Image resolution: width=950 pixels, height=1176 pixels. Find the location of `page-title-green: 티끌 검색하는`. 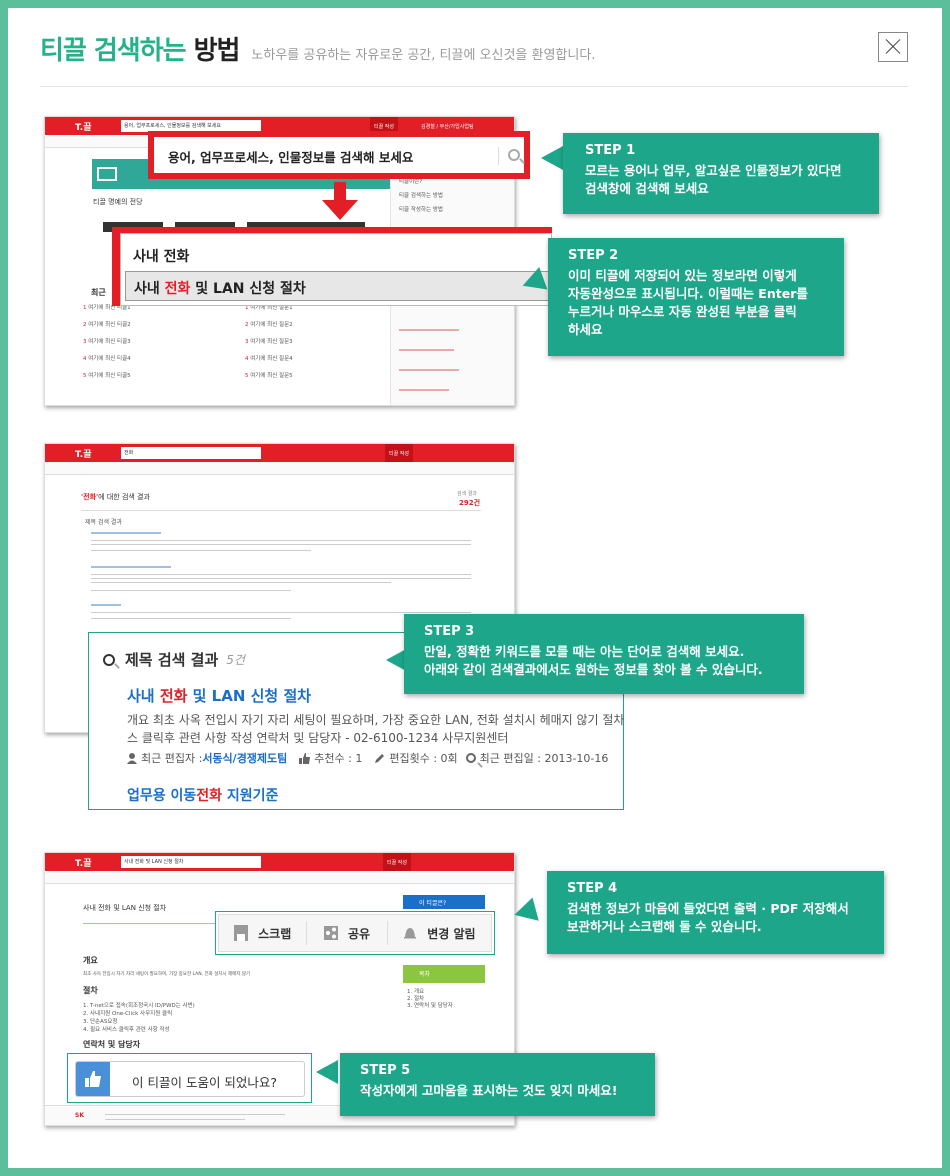

page-title-green: 티끌 검색하는 is located at coordinates (113, 51).